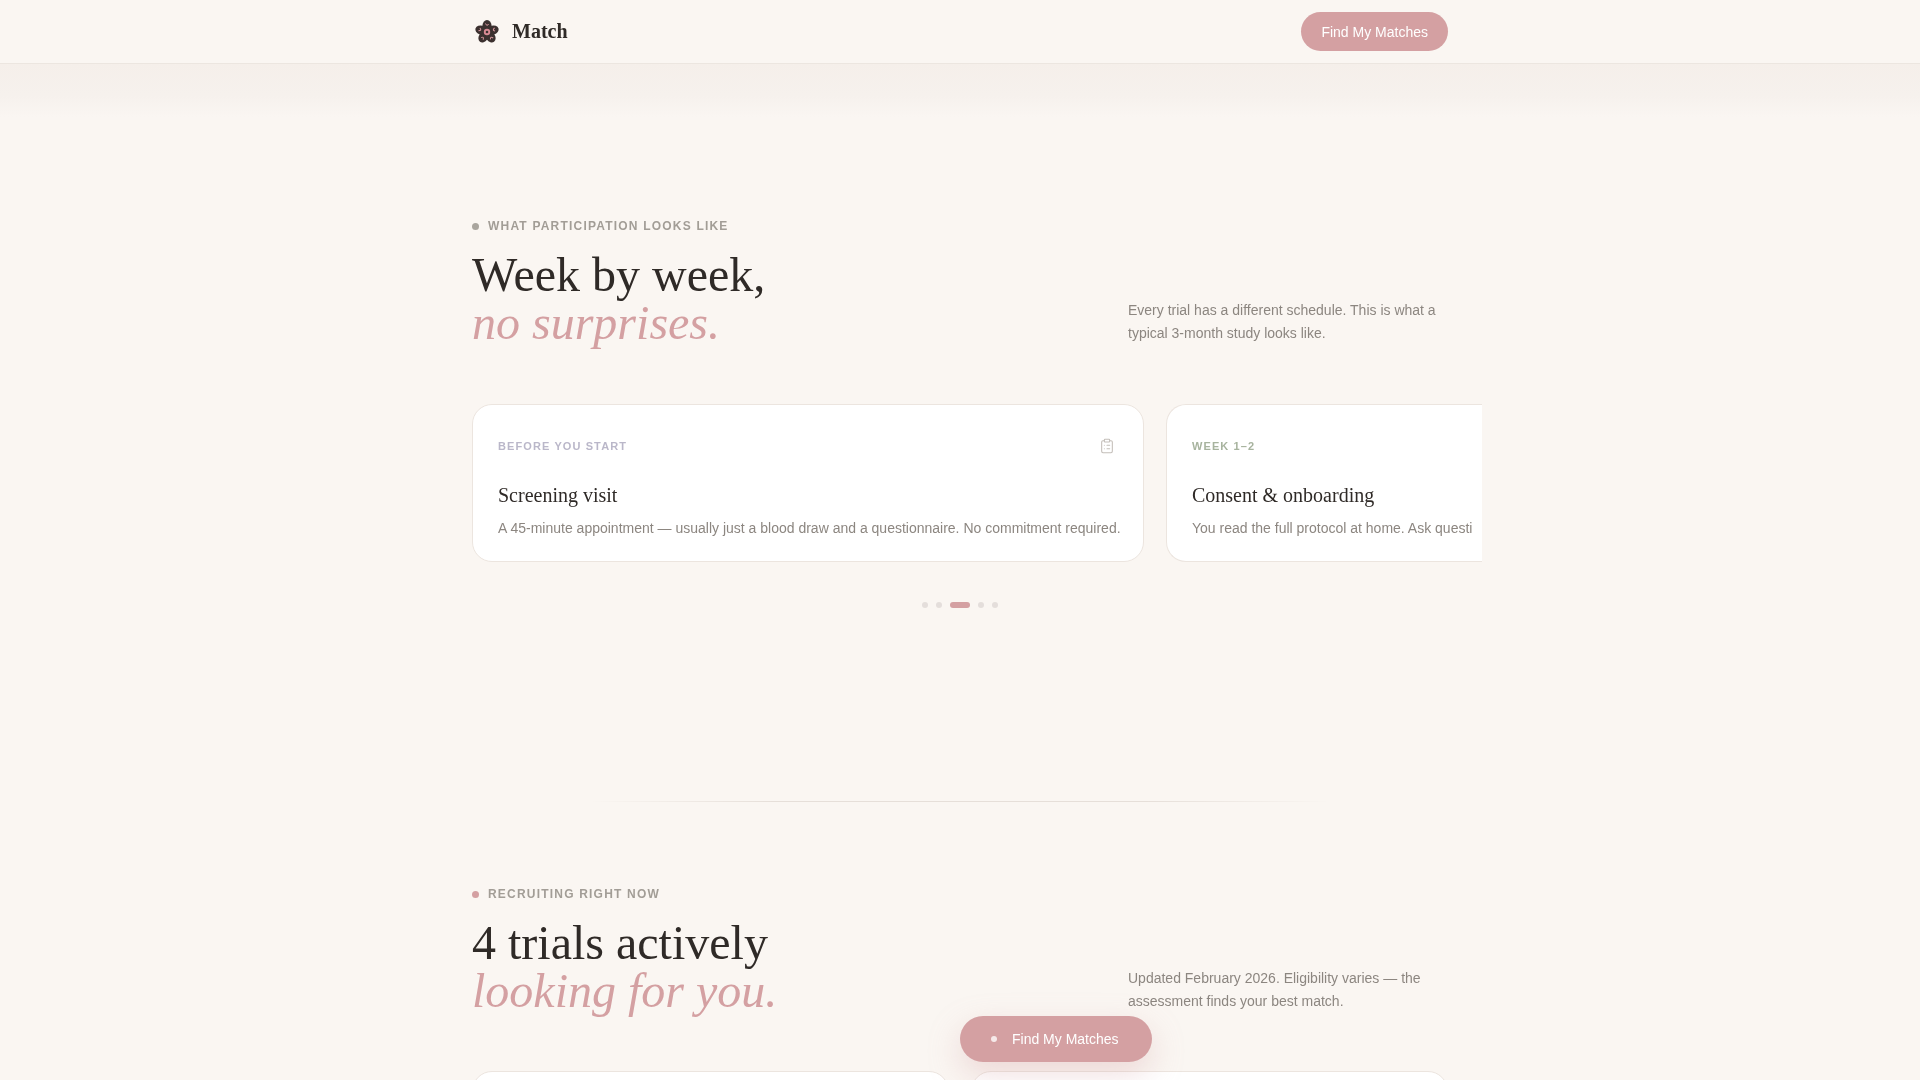  What do you see at coordinates (540, 31) in the screenshot?
I see `brand-name: Match` at bounding box center [540, 31].